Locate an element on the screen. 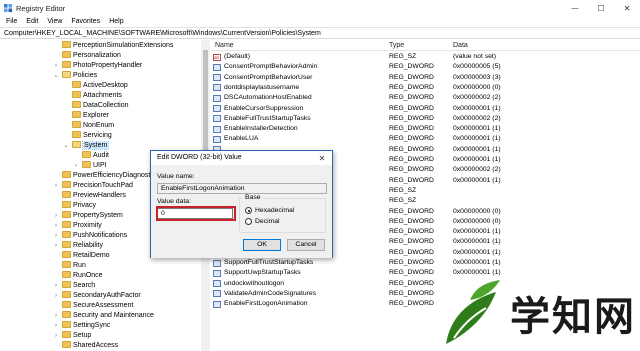 The width and height of the screenshot is (640, 351). close-button: ✕ is located at coordinates (627, 8).